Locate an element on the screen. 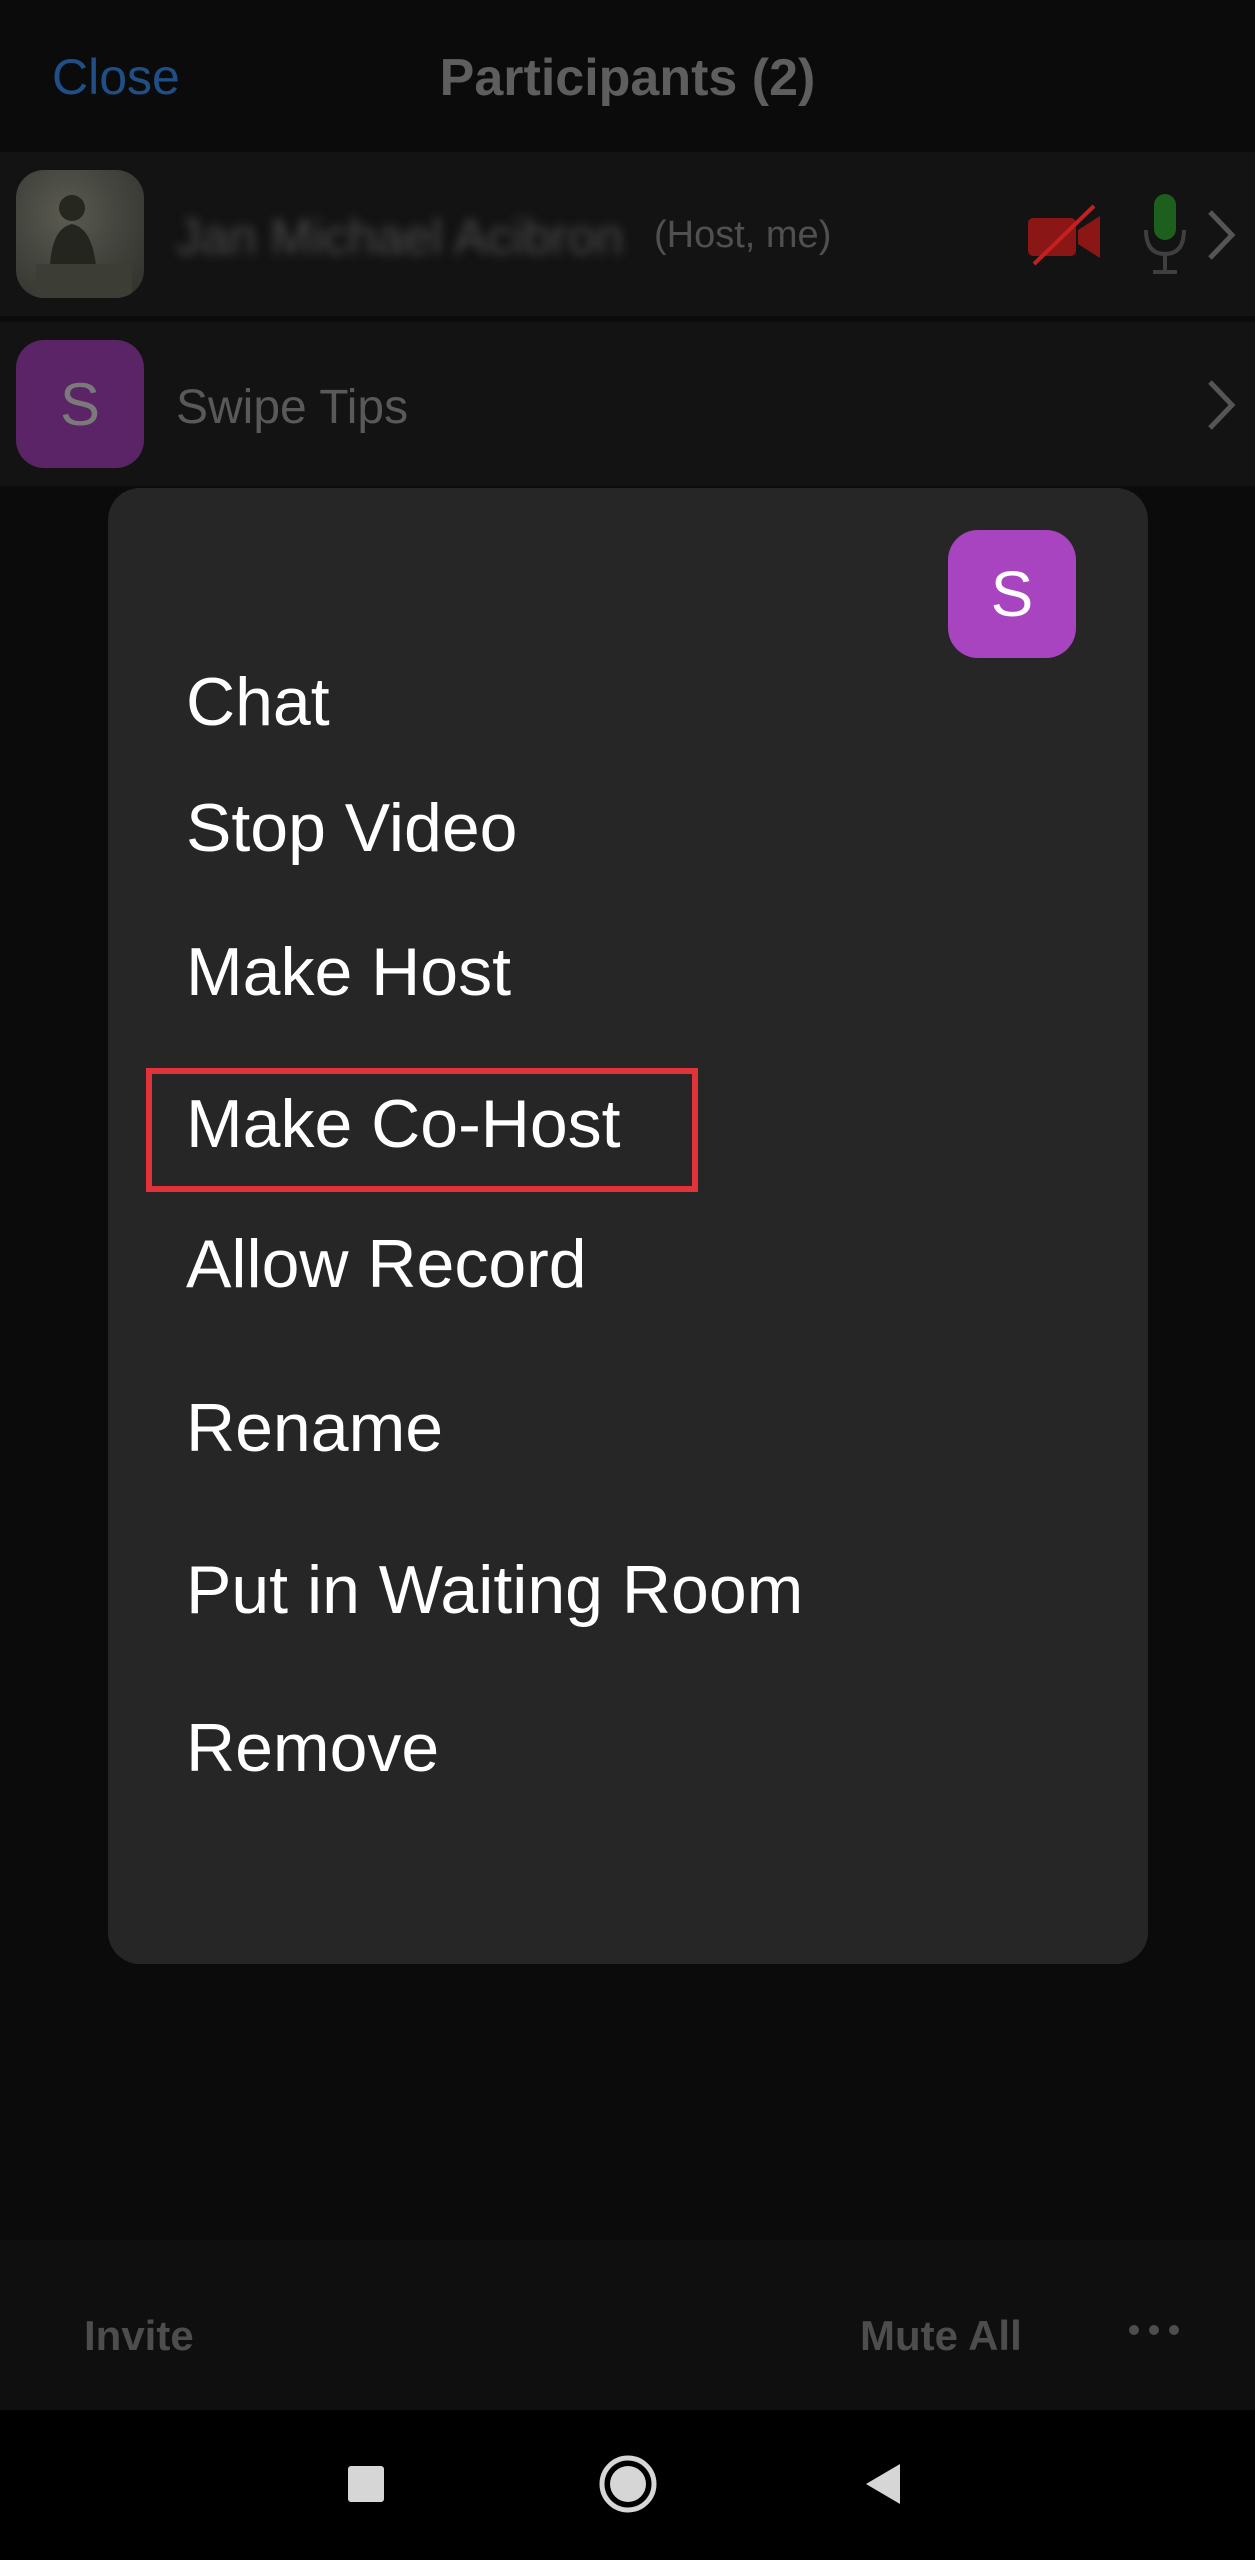  mute-all-button: Mute All is located at coordinates (941, 2336).